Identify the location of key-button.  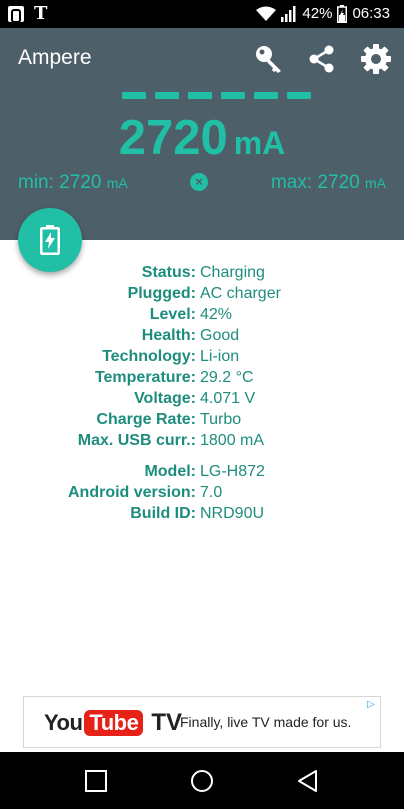
(269, 59).